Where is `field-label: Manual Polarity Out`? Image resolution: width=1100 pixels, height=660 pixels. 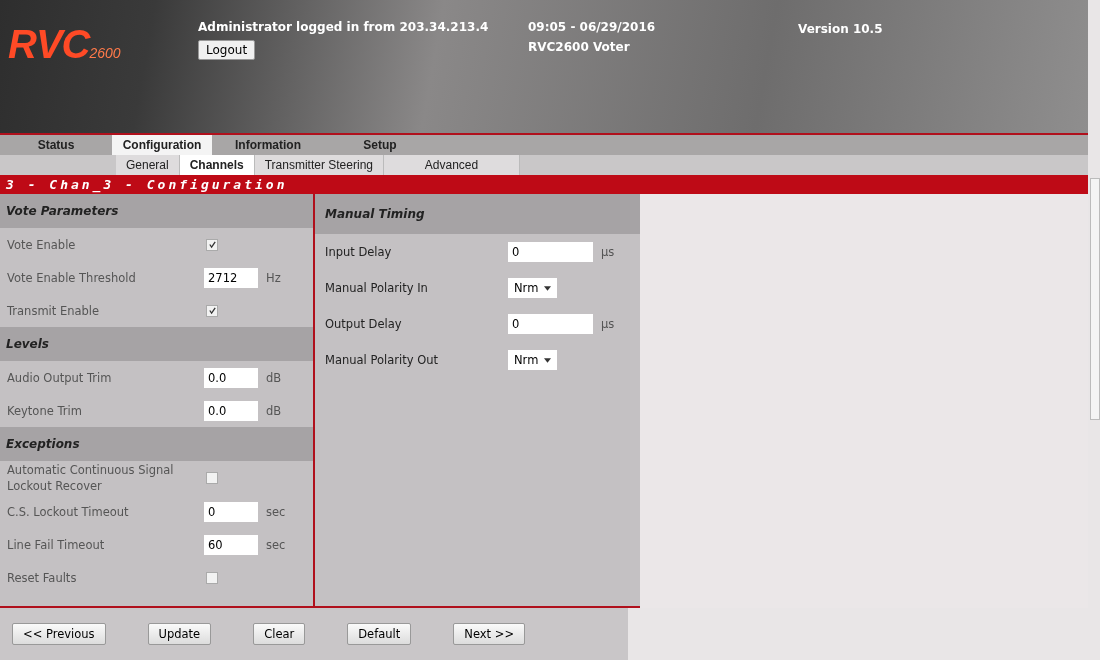 field-label: Manual Polarity Out is located at coordinates (382, 360).